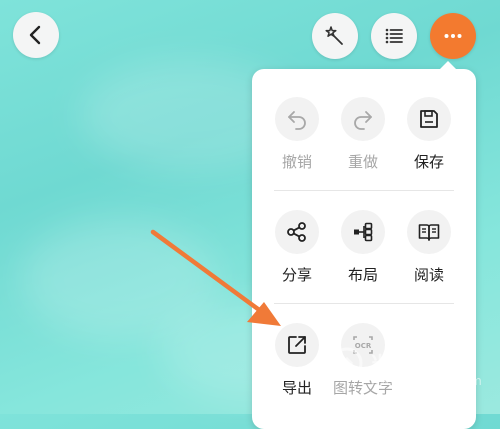 The image size is (500, 429). I want to click on menu-item-label: 导出, so click(296, 388).